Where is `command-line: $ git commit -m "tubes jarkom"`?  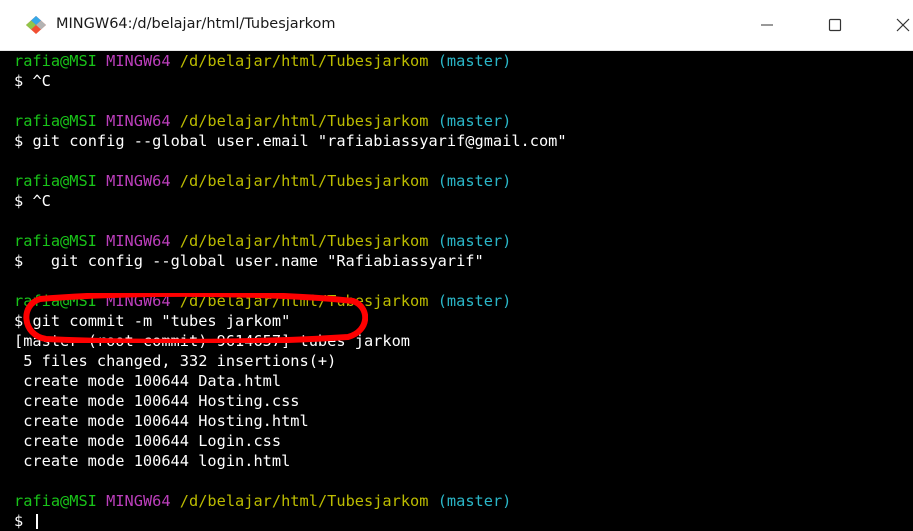 command-line: $ git commit -m "tubes jarkom" is located at coordinates (152, 321).